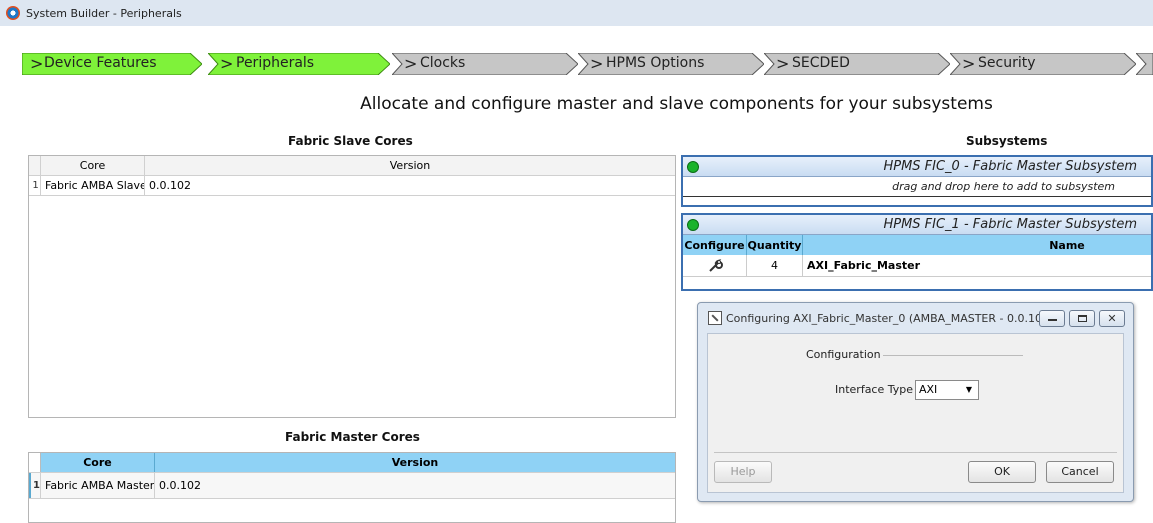 Image resolution: width=1153 pixels, height=523 pixels. Describe the element at coordinates (715, 245) in the screenshot. I see `column-configure: Configure` at that location.